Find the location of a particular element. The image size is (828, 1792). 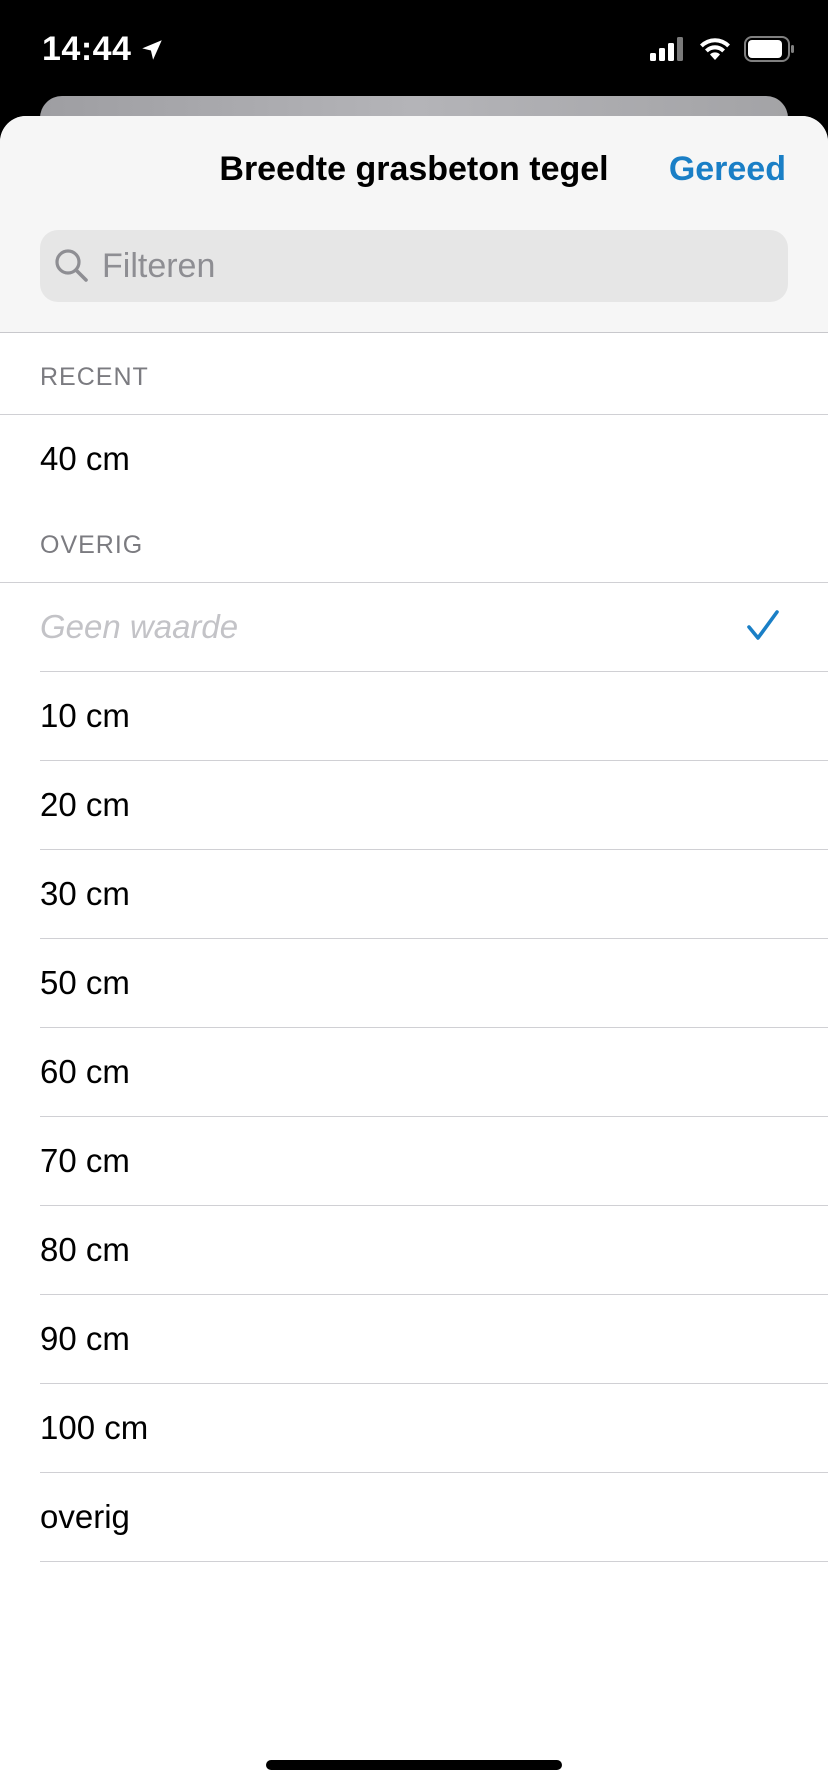

list-item-label: 60 cm is located at coordinates (85, 1071).